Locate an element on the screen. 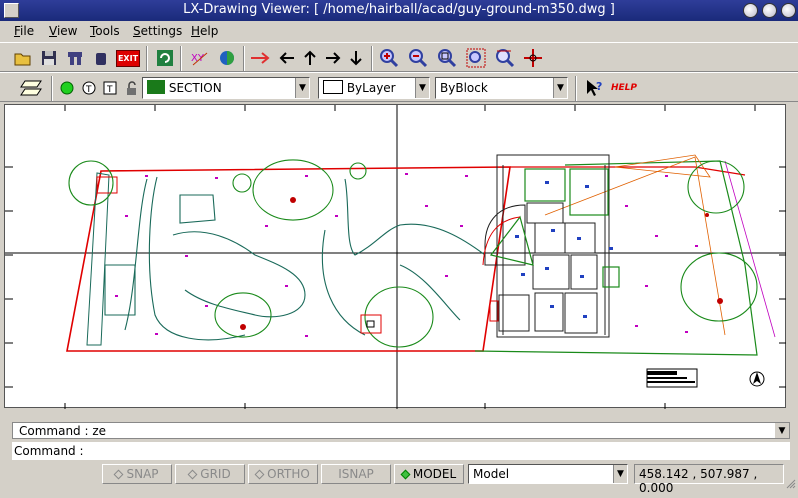  whats-this-help-icon: ? is located at coordinates (595, 88).